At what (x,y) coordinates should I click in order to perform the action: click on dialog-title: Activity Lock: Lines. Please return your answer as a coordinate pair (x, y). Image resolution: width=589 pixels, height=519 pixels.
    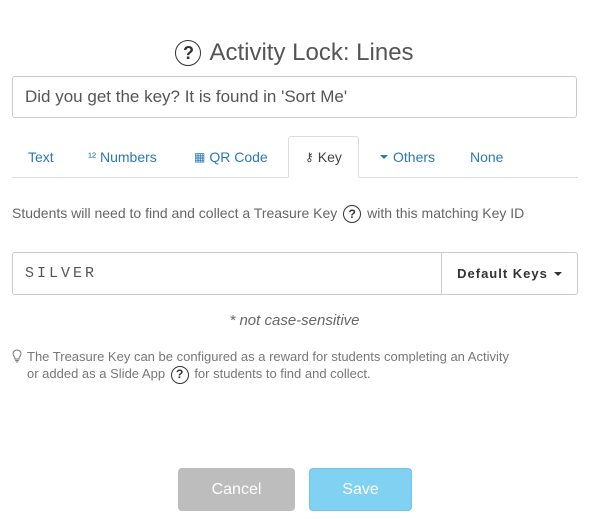
    Looking at the image, I should click on (311, 52).